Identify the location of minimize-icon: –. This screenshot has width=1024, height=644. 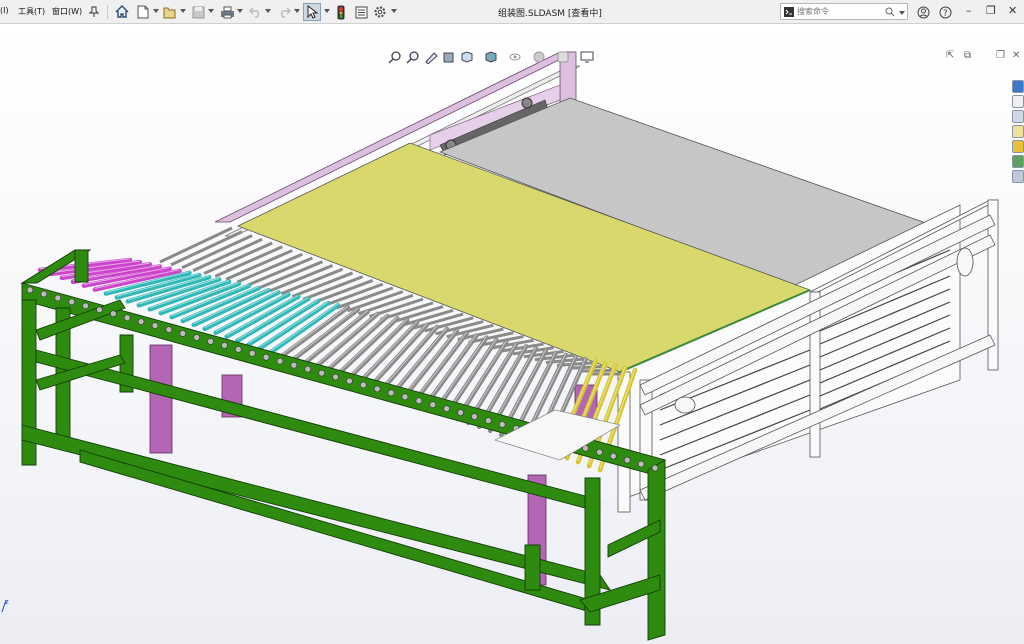
(969, 10).